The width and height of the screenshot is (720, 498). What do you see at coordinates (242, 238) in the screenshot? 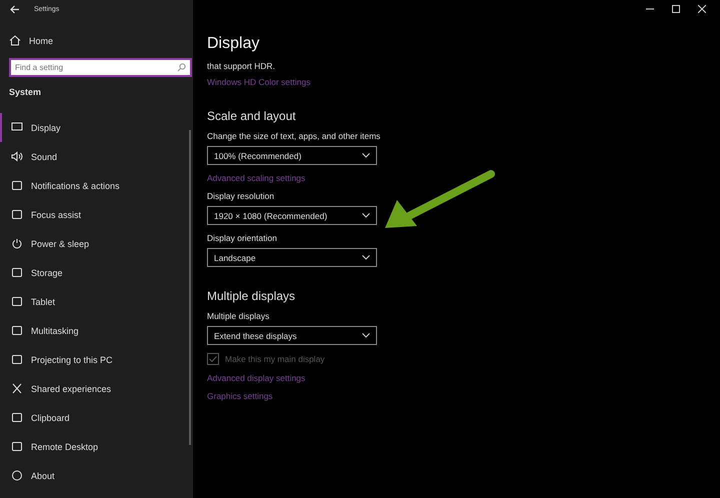
I see `field-label: Display orientation` at bounding box center [242, 238].